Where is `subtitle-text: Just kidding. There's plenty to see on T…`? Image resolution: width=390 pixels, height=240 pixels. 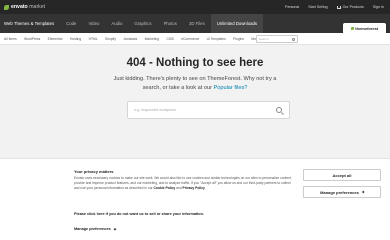
subtitle-text: Just kidding. There's plenty to see on T… is located at coordinates (195, 83).